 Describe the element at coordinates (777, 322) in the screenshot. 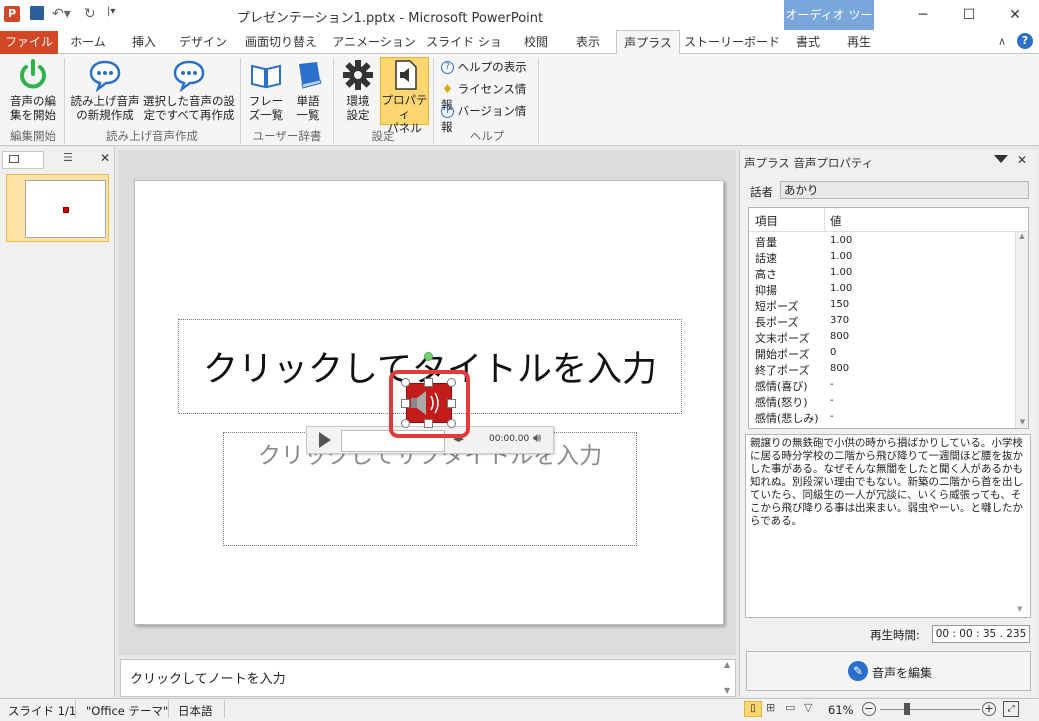

I see `row-item: 長ポーズ` at that location.